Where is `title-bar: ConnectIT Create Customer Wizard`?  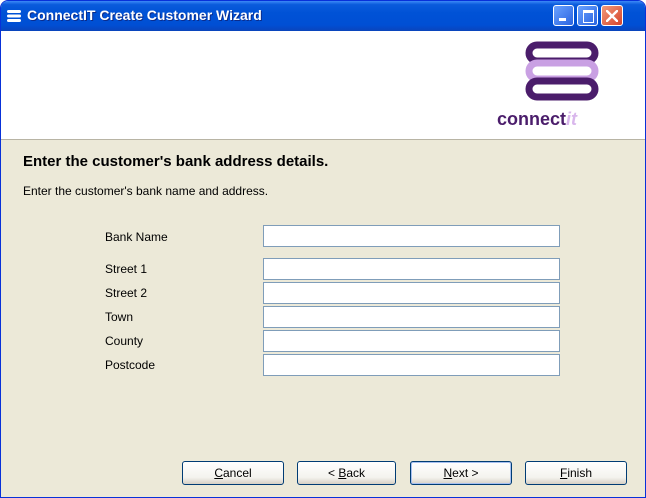
title-bar: ConnectIT Create Customer Wizard is located at coordinates (323, 16).